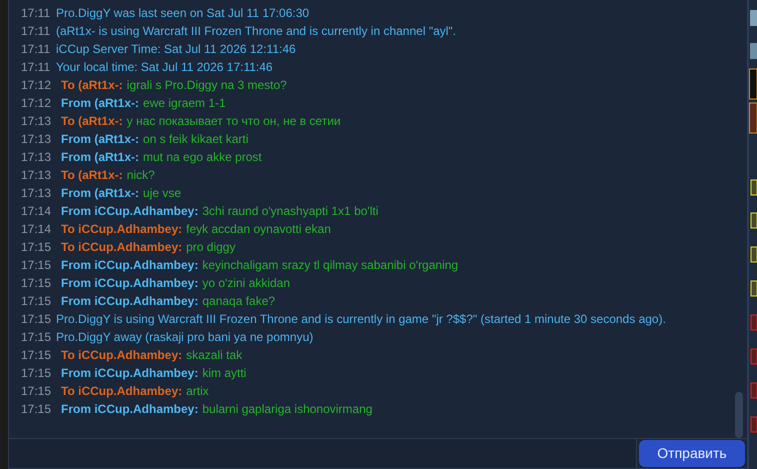 The height and width of the screenshot is (469, 757). What do you see at coordinates (195, 139) in the screenshot?
I see `message-text: on s feik kikaet karti` at bounding box center [195, 139].